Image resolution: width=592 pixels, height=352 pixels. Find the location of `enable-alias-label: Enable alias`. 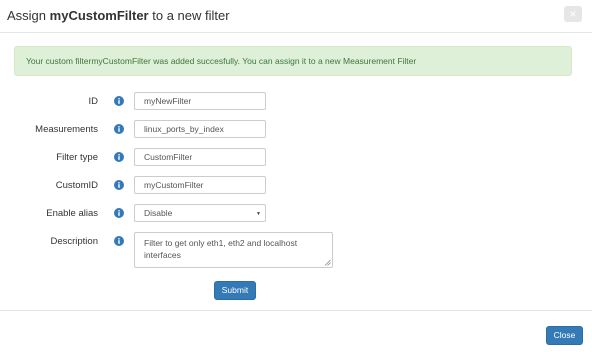

enable-alias-label: Enable alias is located at coordinates (72, 213).